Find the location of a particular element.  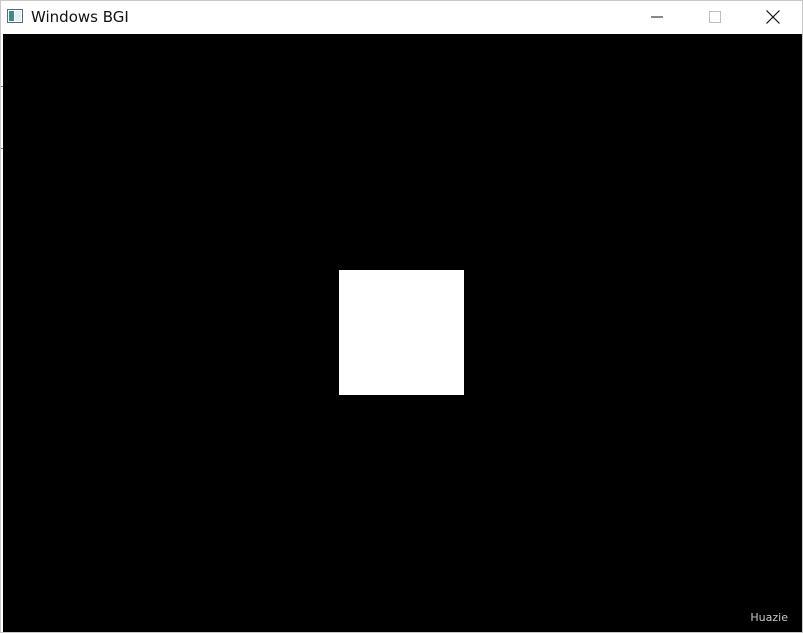

minimize-icon is located at coordinates (657, 17).